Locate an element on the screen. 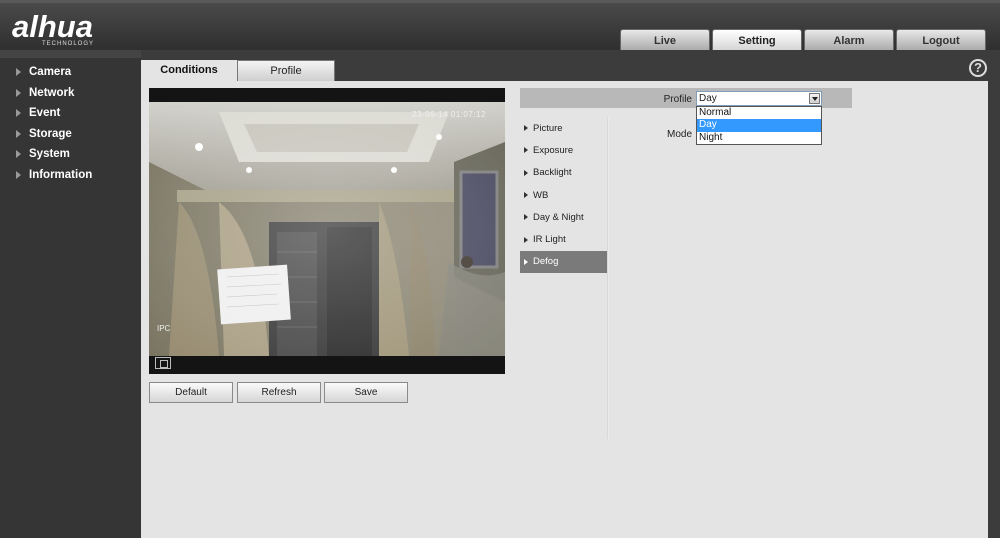 The image size is (1000, 538). sidebar-item-event: Event is located at coordinates (70, 113).